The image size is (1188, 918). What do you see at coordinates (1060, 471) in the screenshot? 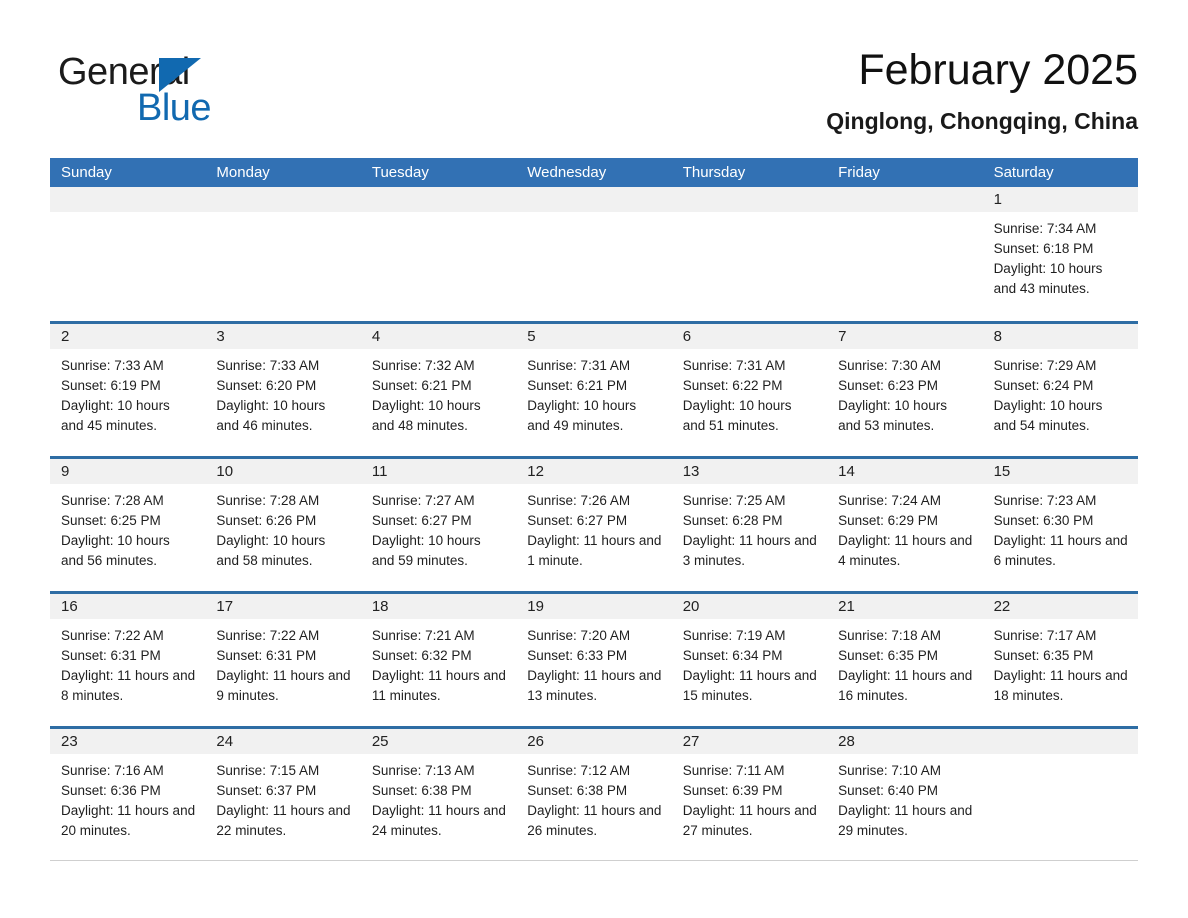
I see `day-number: 15` at bounding box center [1060, 471].